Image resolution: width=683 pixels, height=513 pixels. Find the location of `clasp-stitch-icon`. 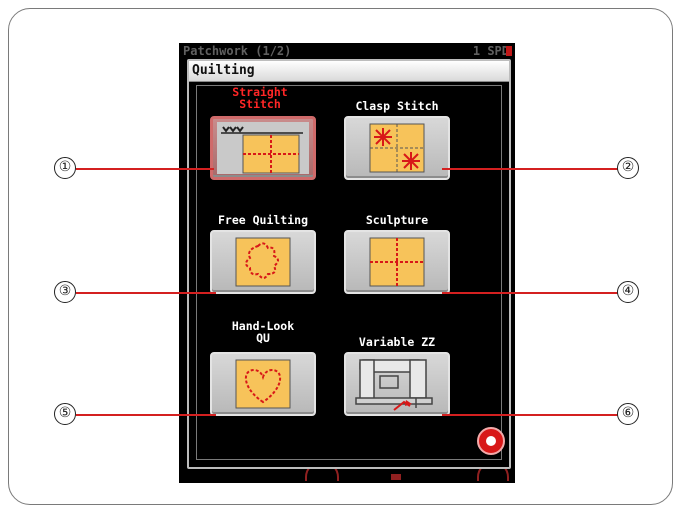

clasp-stitch-icon is located at coordinates (397, 148).